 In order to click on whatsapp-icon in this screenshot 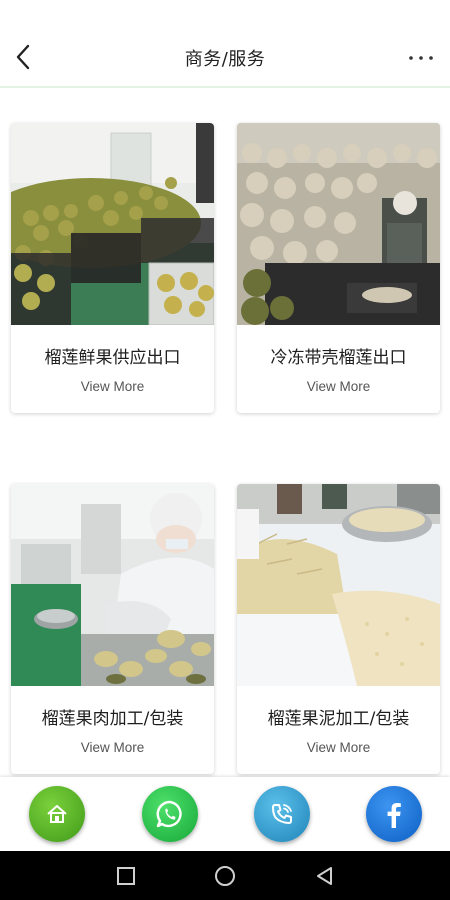, I will do `click(169, 814)`.